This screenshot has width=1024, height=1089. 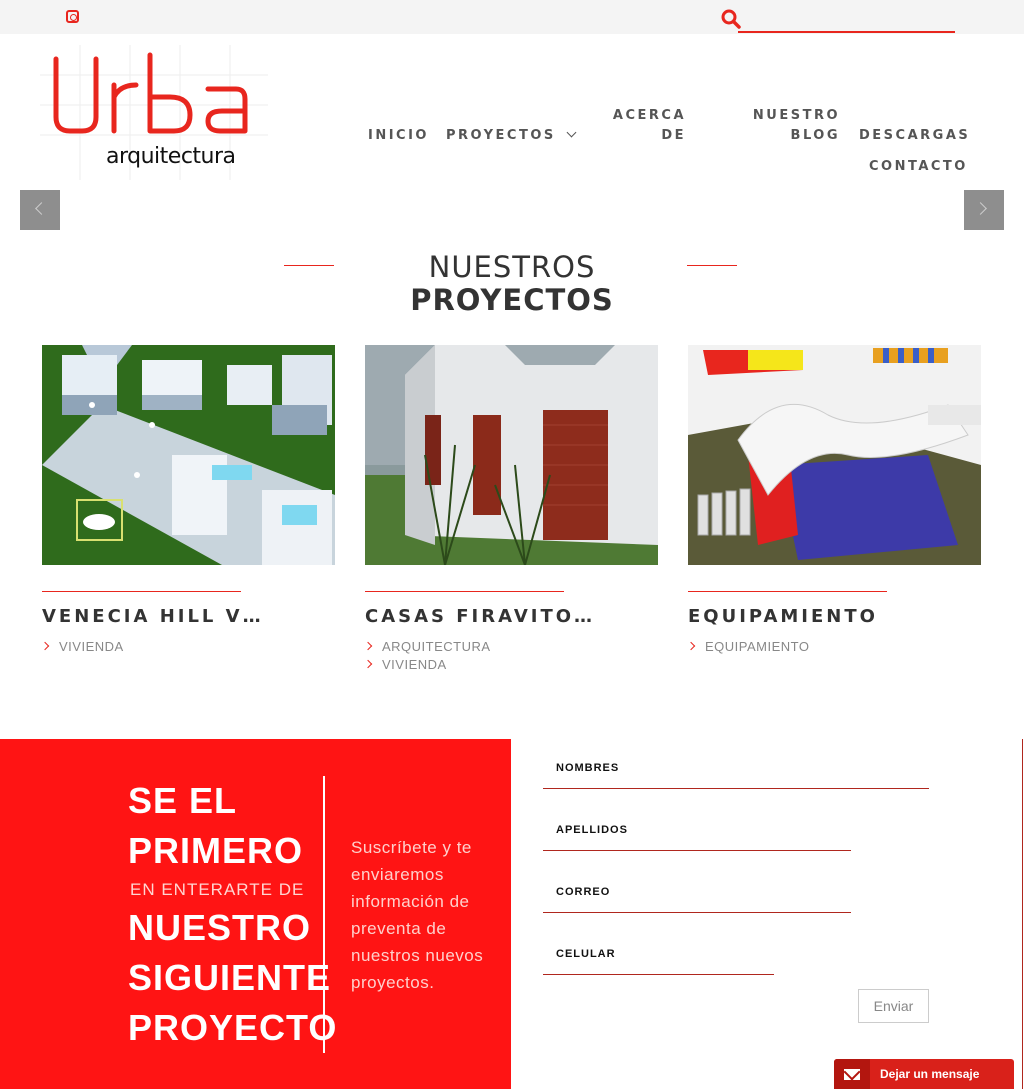 What do you see at coordinates (230, 977) in the screenshot?
I see `promo-line-5: SIGUIENTE` at bounding box center [230, 977].